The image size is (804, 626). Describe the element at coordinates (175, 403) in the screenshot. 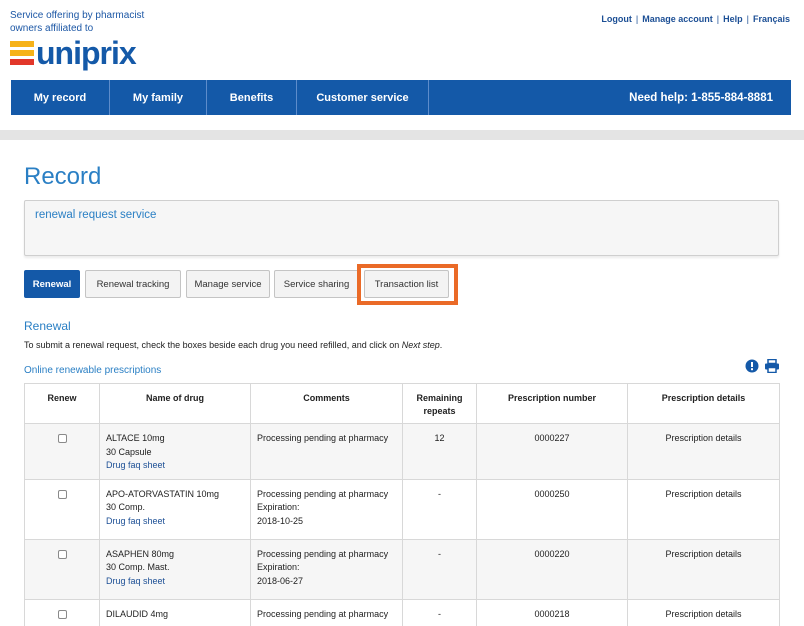

I see `col-drug-name: Name of drug` at that location.